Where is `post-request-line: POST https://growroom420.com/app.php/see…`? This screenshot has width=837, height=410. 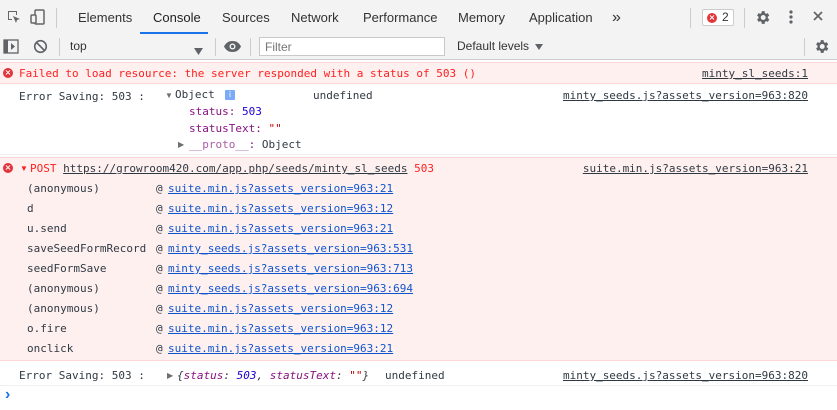
post-request-line: POST https://growroom420.com/app.php/see… is located at coordinates (232, 168).